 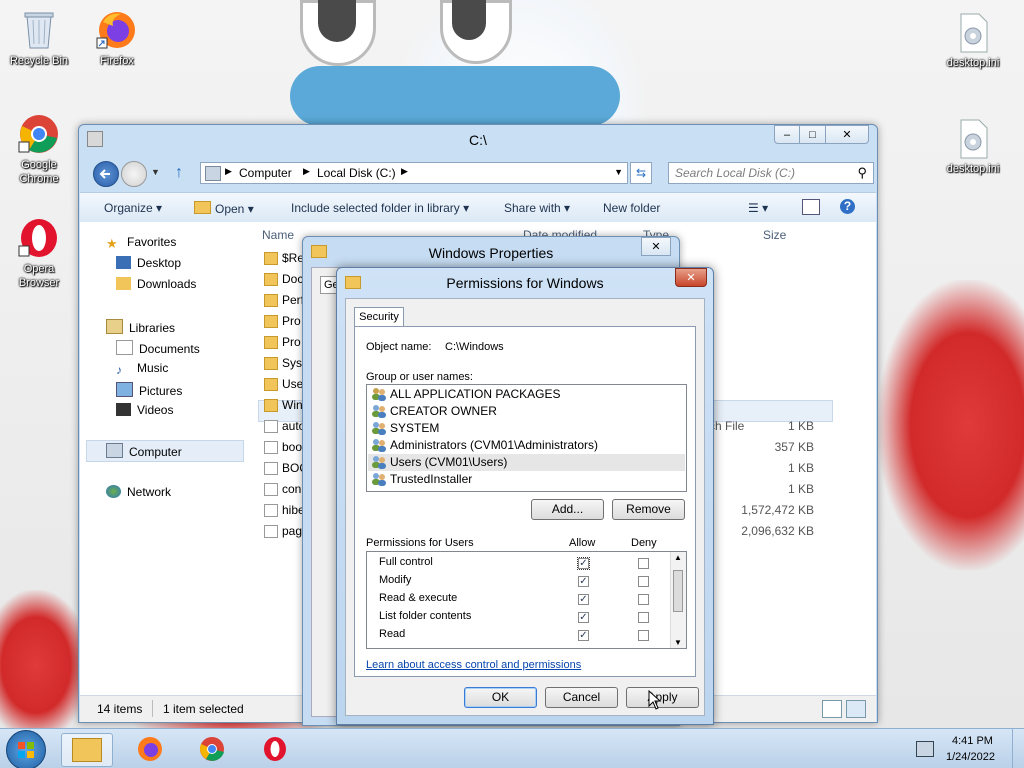 What do you see at coordinates (149, 390) in the screenshot?
I see `nav-pictures: Pictures` at bounding box center [149, 390].